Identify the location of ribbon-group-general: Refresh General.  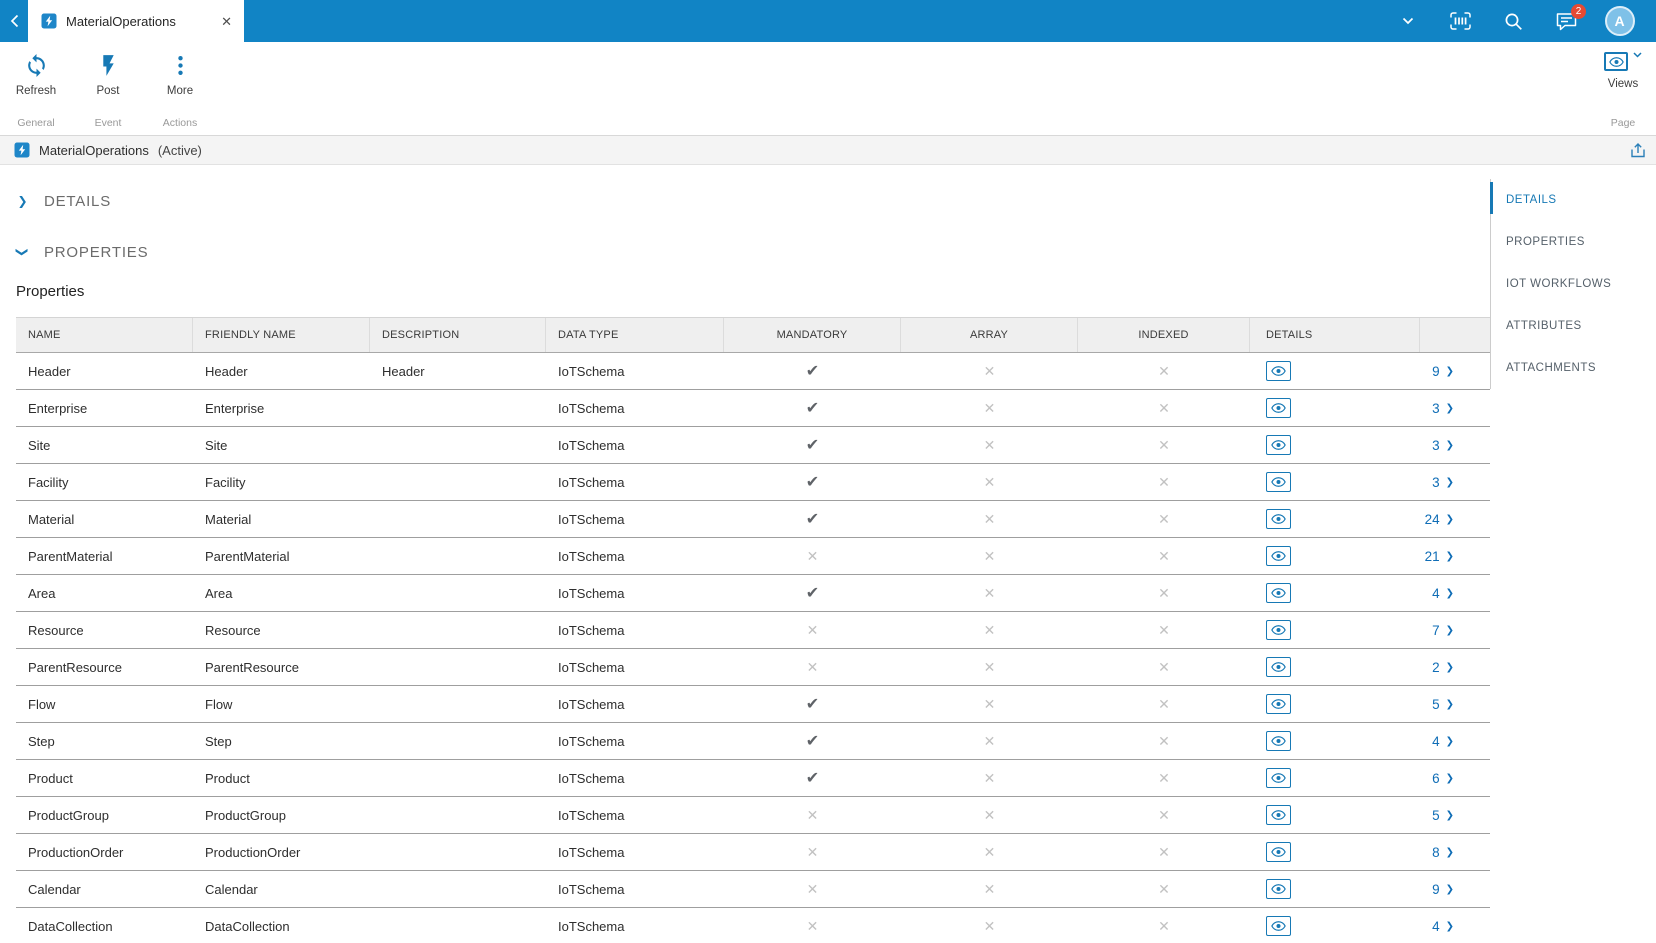
(36, 88).